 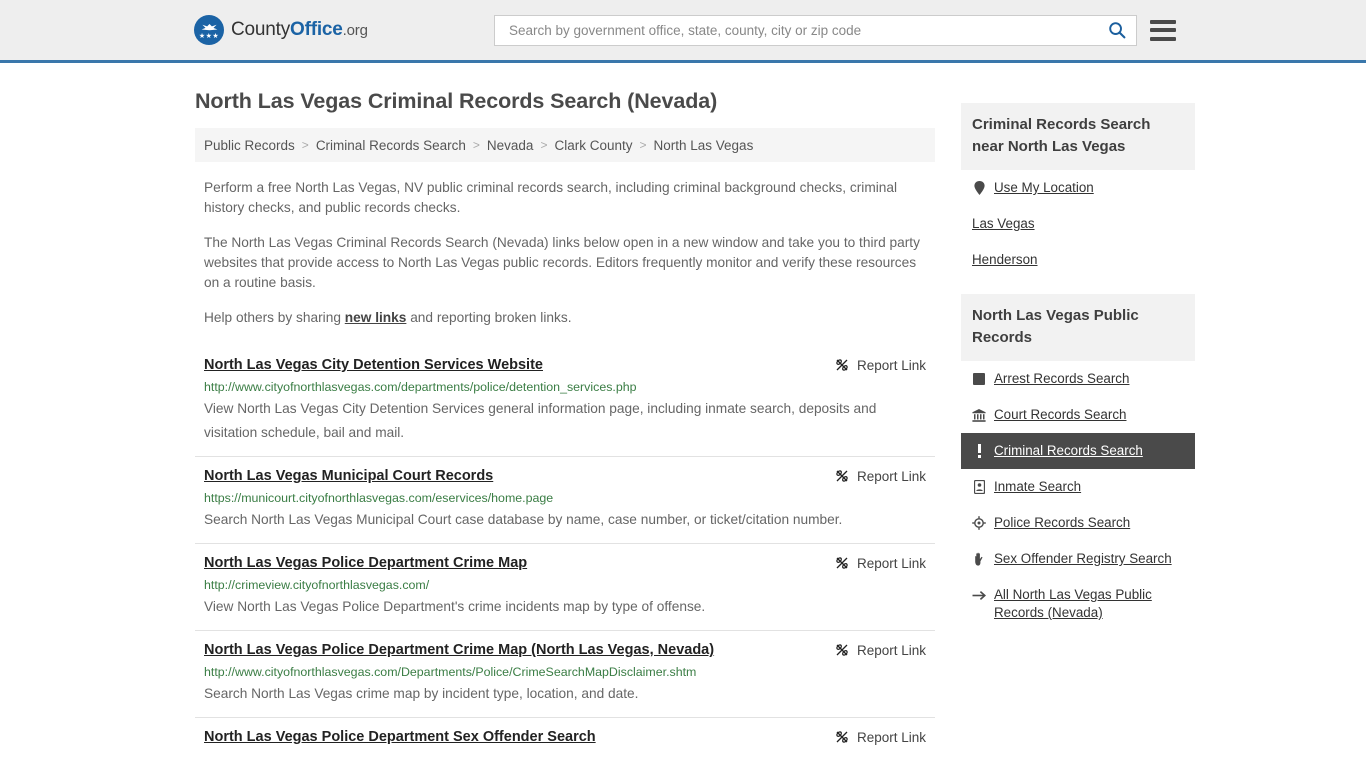 What do you see at coordinates (510, 145) in the screenshot?
I see `breadcrumb-item-nevada: Nevada` at bounding box center [510, 145].